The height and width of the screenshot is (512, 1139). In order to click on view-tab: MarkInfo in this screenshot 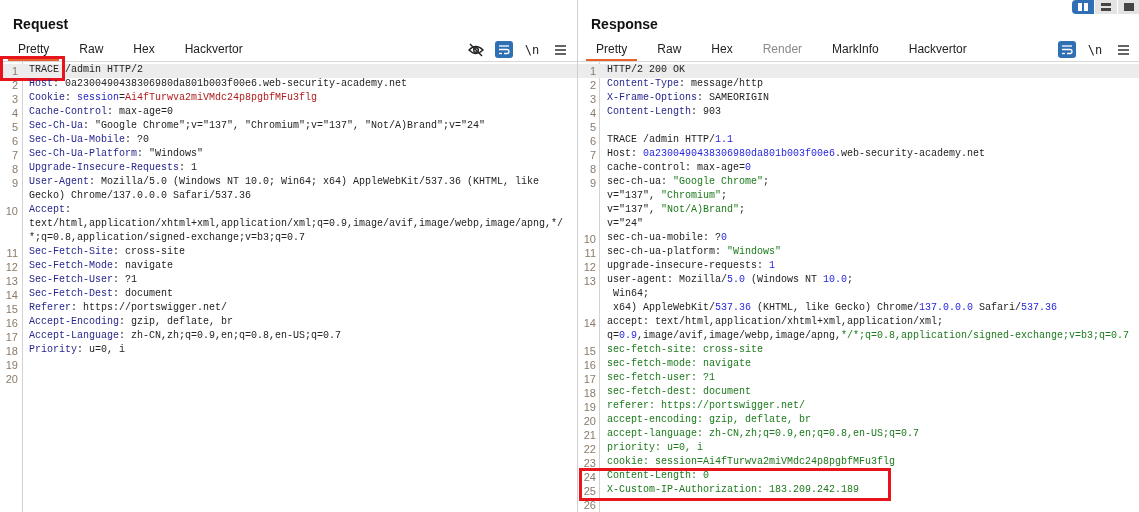, I will do `click(855, 49)`.